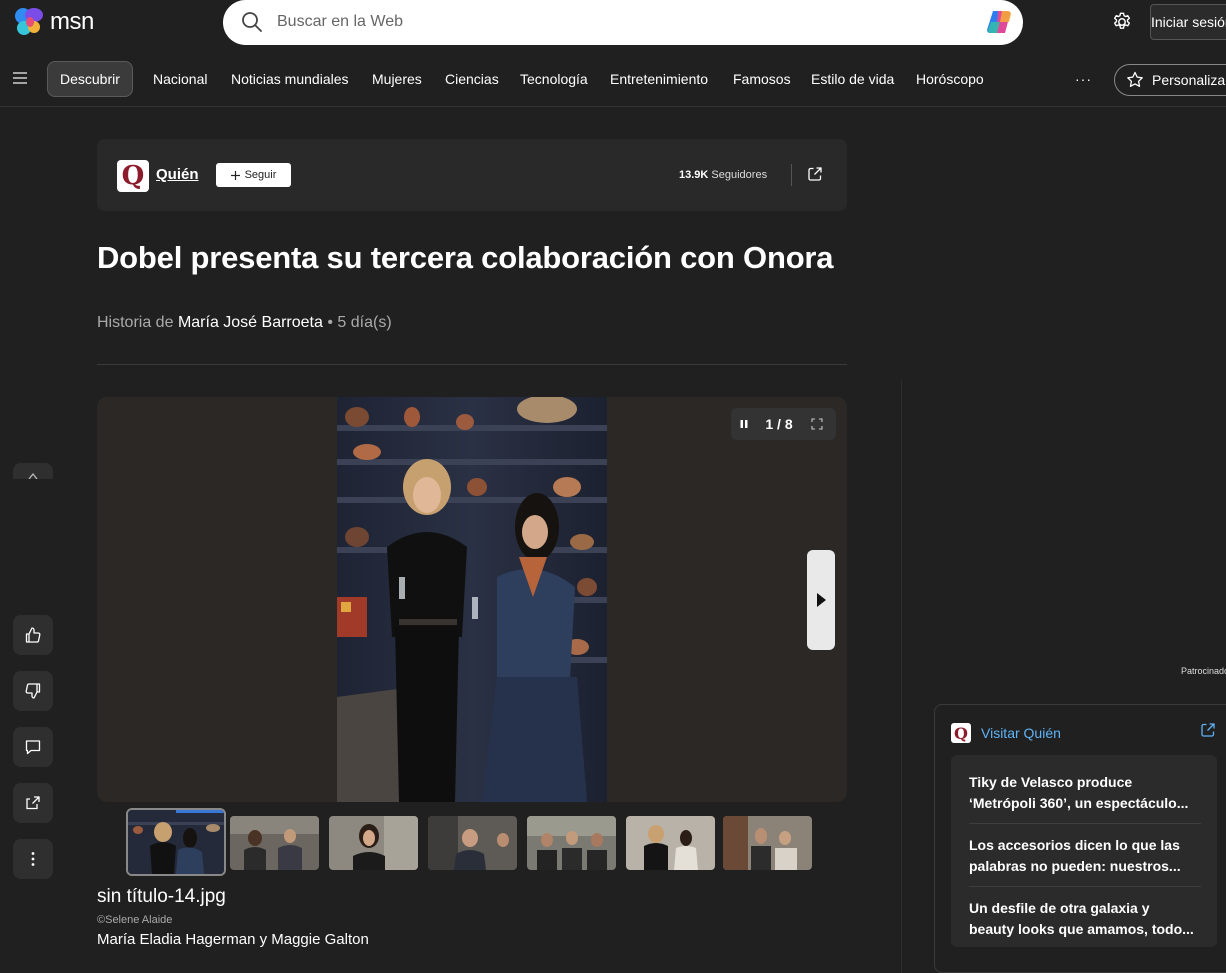  I want to click on gallery-controls: 1 / 8, so click(783, 424).